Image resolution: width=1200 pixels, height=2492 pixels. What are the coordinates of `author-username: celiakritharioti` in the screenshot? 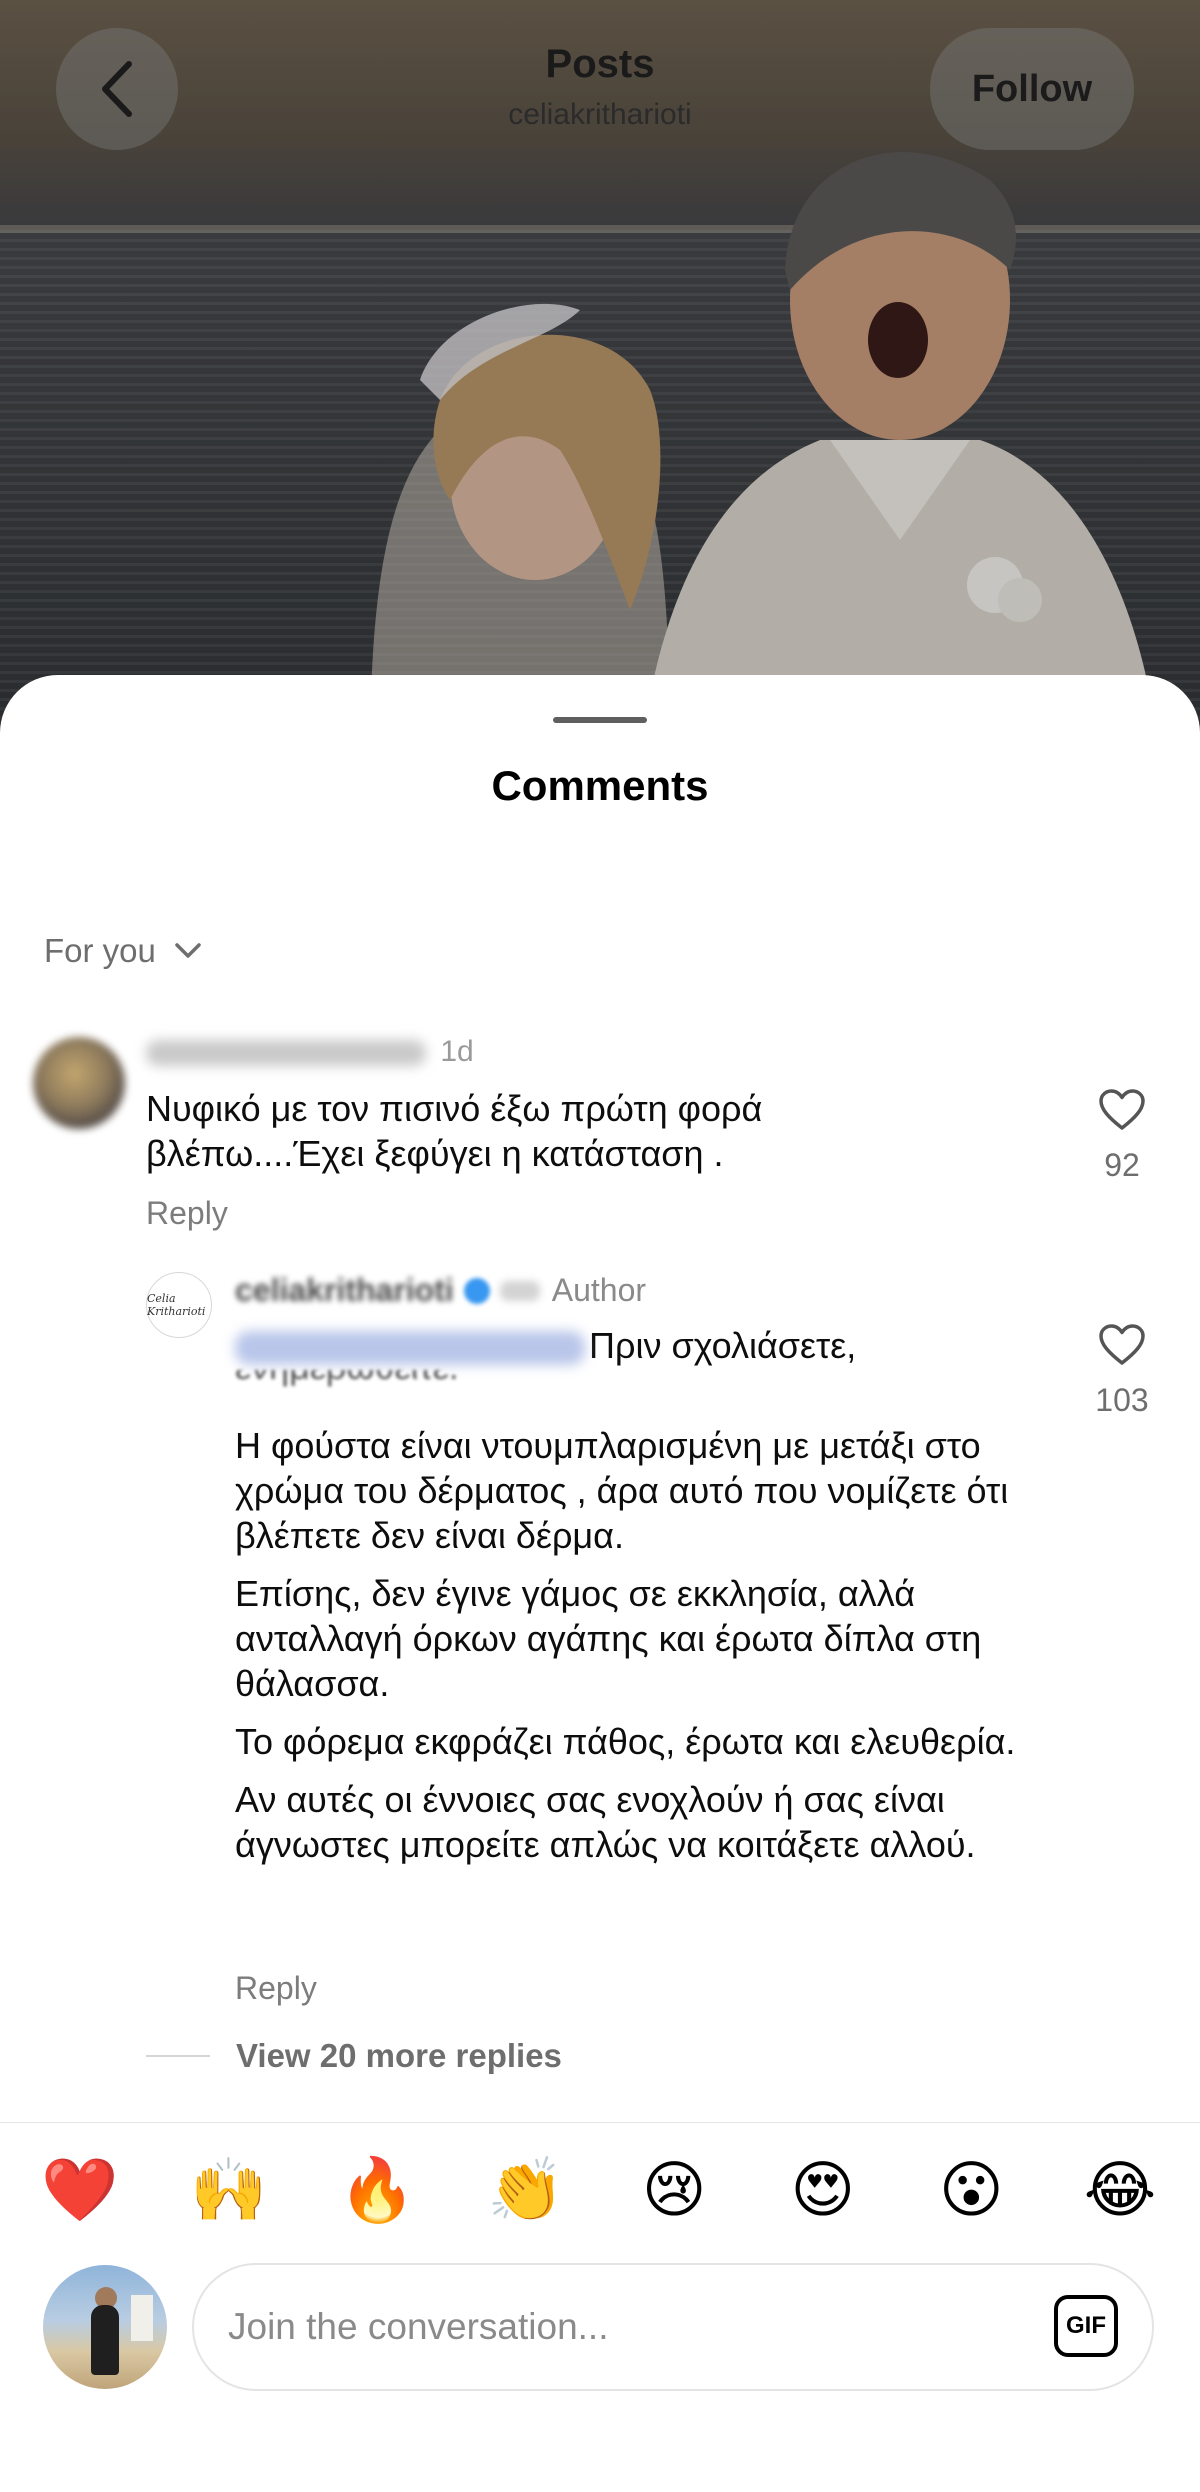 It's located at (344, 1290).